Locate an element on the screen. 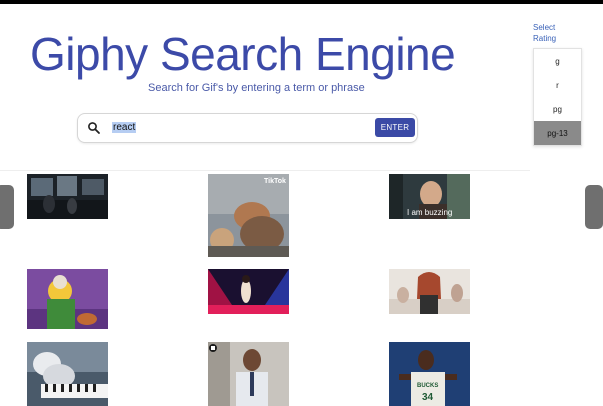  rating-label-line1: Select is located at coordinates (544, 27).